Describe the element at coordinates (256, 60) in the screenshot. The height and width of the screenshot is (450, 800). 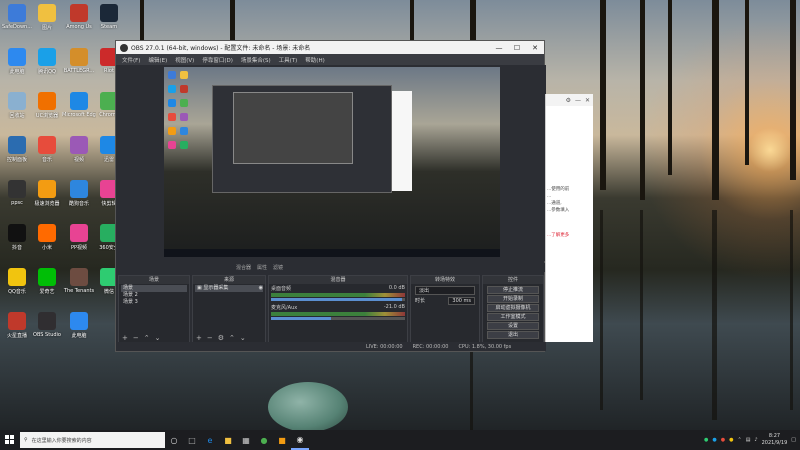
I see `menu-scene-collection: 场景集合(S)` at that location.